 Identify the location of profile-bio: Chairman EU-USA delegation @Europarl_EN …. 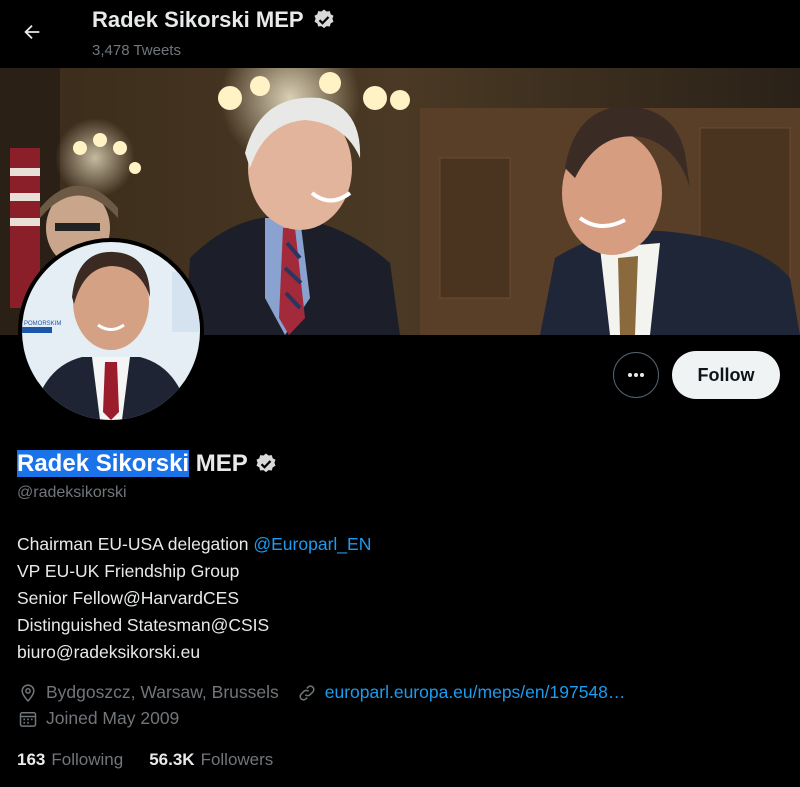
(194, 598).